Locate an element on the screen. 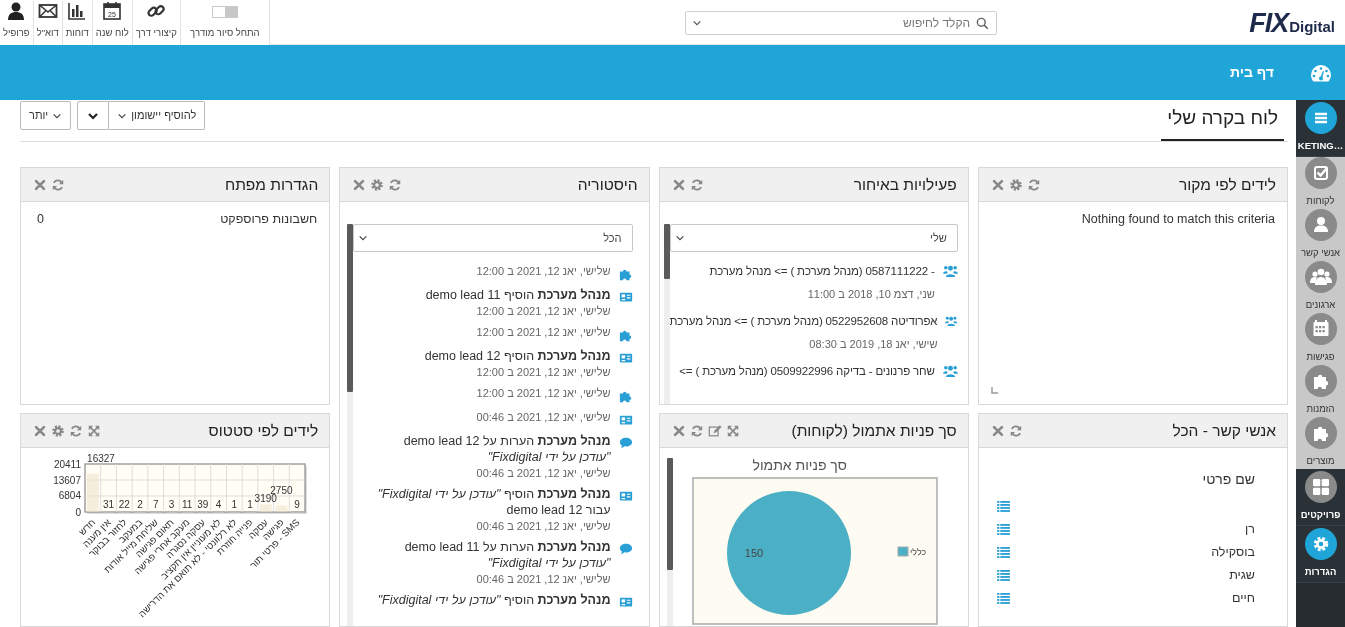 The height and width of the screenshot is (627, 1345). sidebar-item: …KETING is located at coordinates (1320, 128).